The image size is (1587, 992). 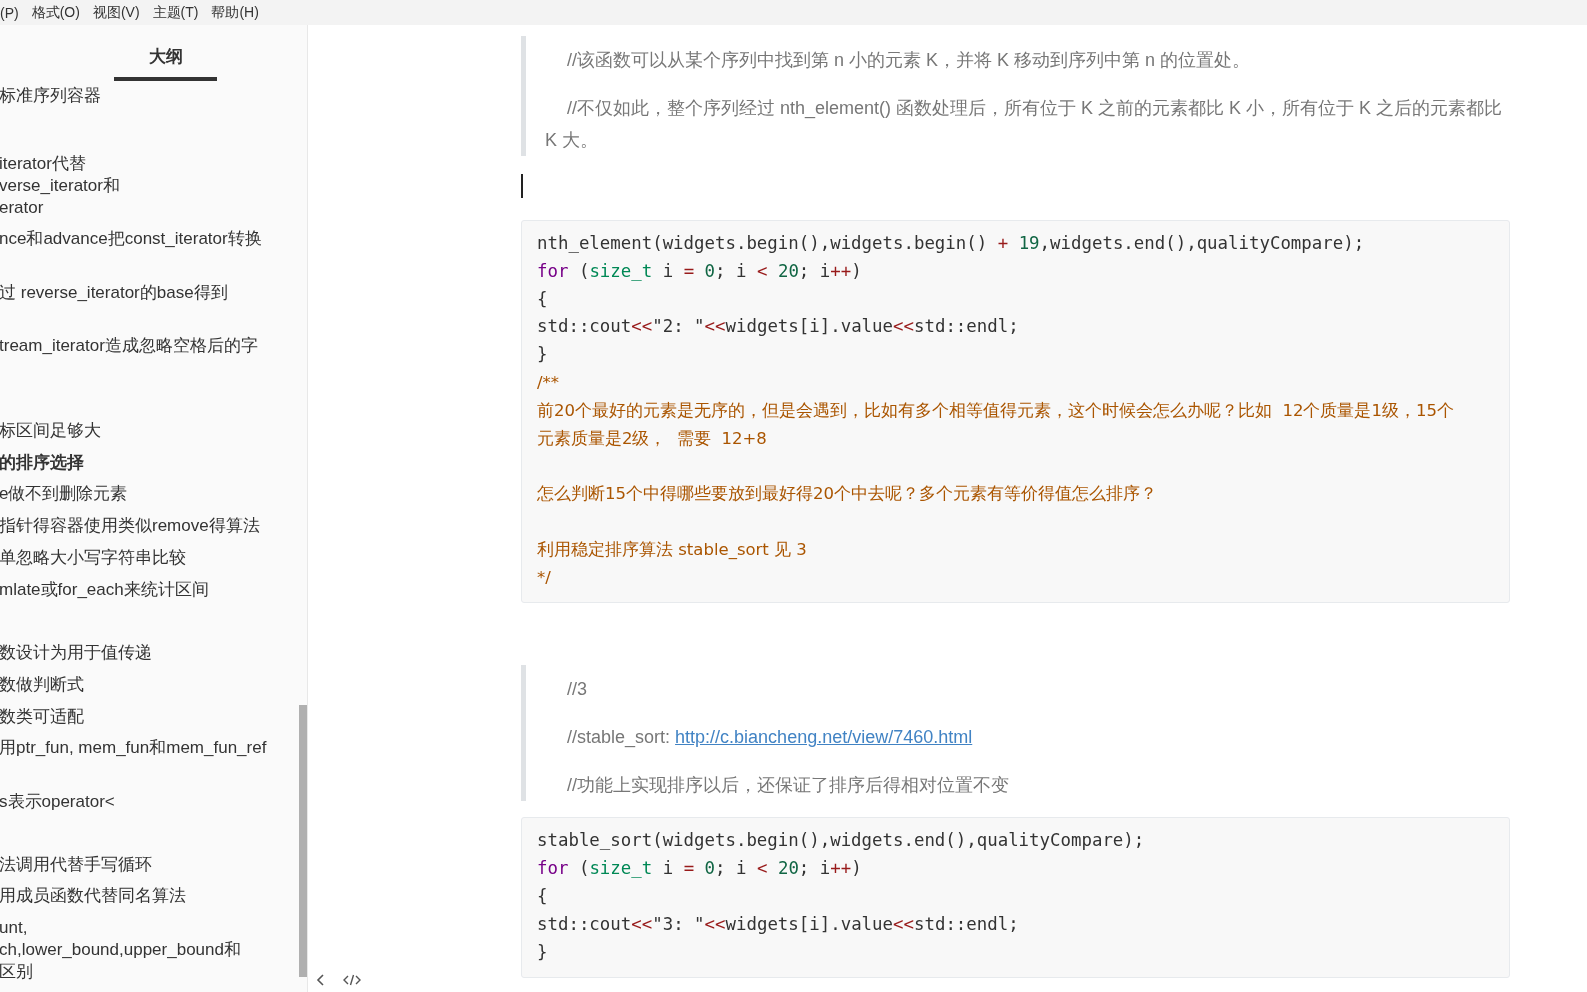 I want to click on code-line: 元素质量是2级， 需要 12+8, so click(x=652, y=438).